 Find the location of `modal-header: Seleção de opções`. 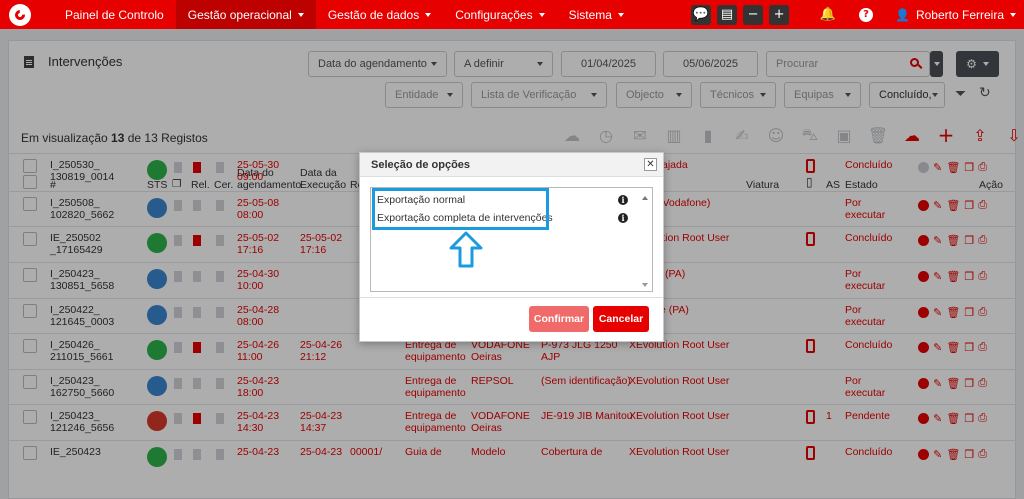

modal-header: Seleção de opções is located at coordinates (511, 165).